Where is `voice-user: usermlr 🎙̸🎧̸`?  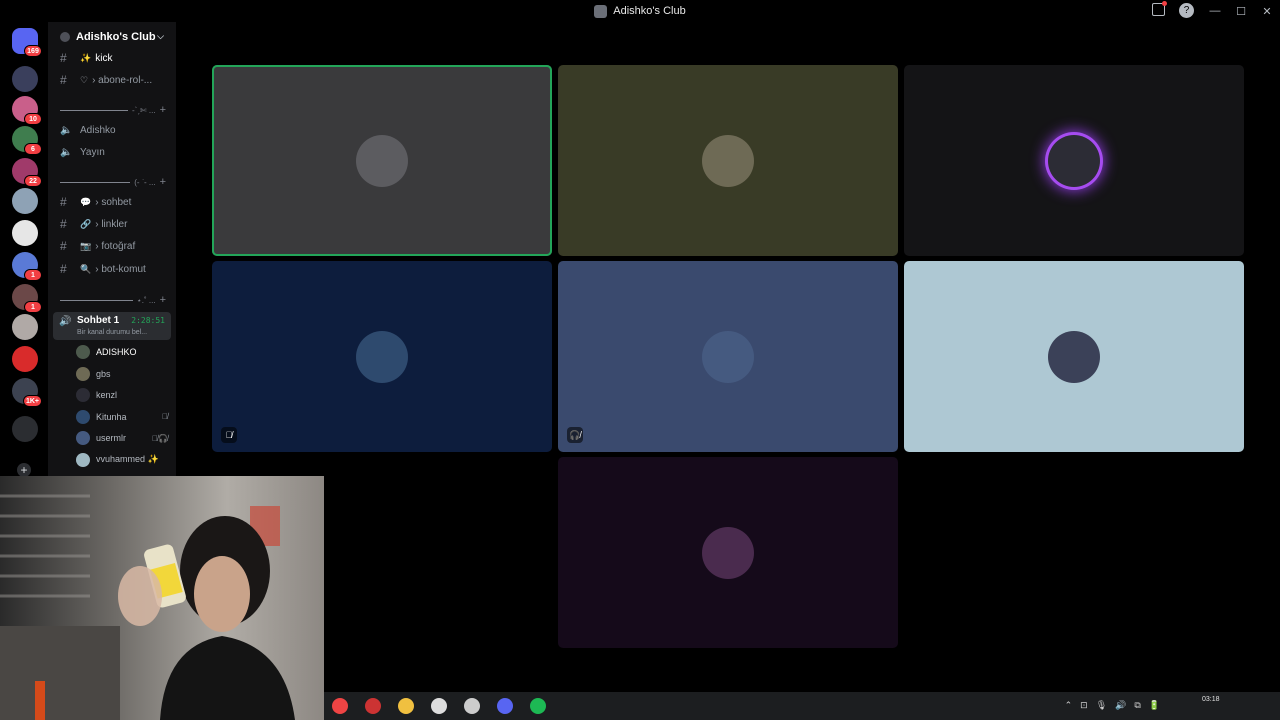
voice-user: usermlr 🎙̸🎧̸ is located at coordinates (122, 438).